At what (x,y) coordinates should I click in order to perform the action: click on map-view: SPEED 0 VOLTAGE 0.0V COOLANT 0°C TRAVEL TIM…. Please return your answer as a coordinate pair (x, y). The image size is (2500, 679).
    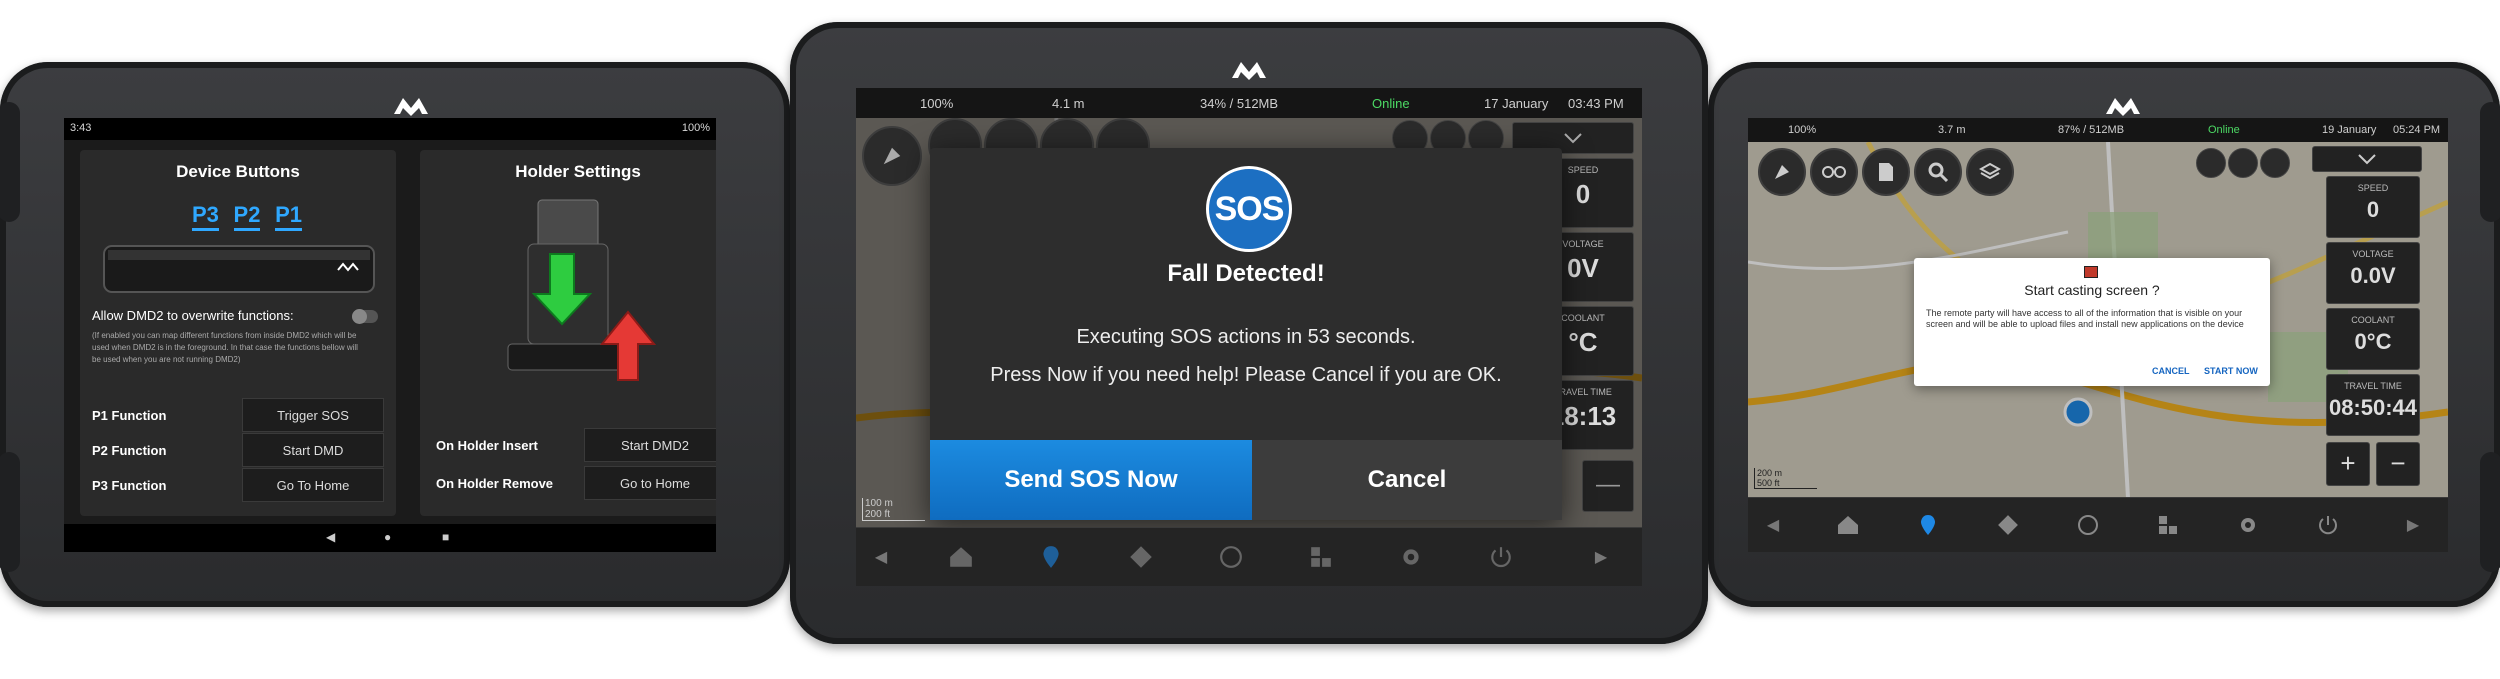
    Looking at the image, I should click on (2098, 320).